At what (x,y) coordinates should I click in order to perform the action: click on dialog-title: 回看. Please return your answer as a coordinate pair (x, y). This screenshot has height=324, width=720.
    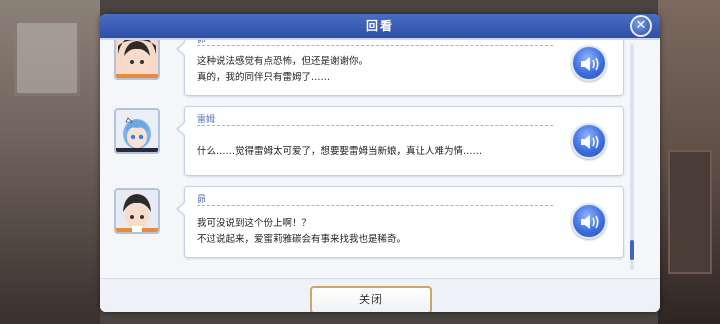
    Looking at the image, I should click on (379, 26).